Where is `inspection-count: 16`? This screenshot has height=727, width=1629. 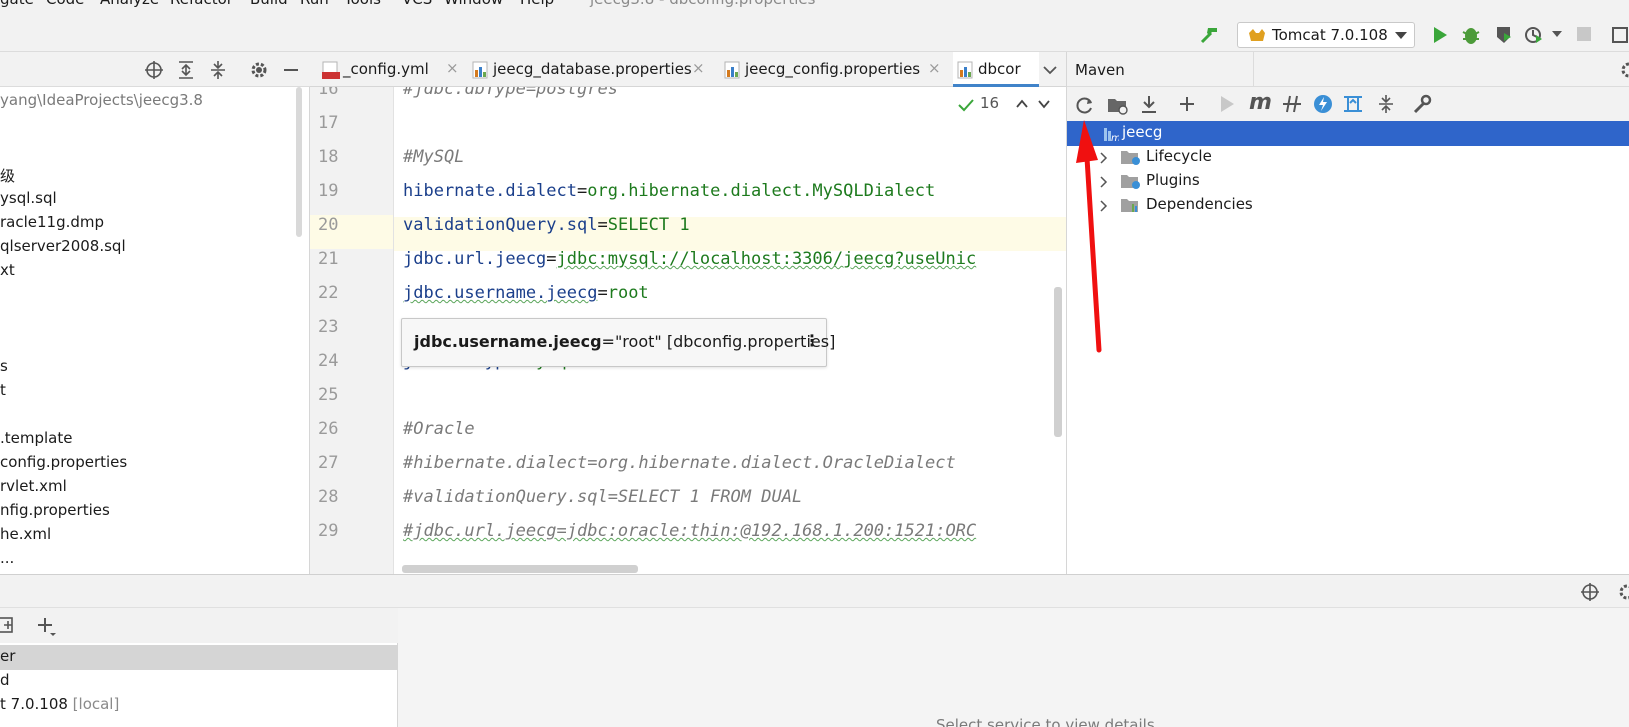
inspection-count: 16 is located at coordinates (990, 103).